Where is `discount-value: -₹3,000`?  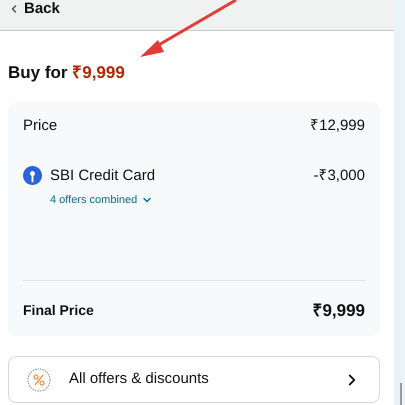 discount-value: -₹3,000 is located at coordinates (339, 176).